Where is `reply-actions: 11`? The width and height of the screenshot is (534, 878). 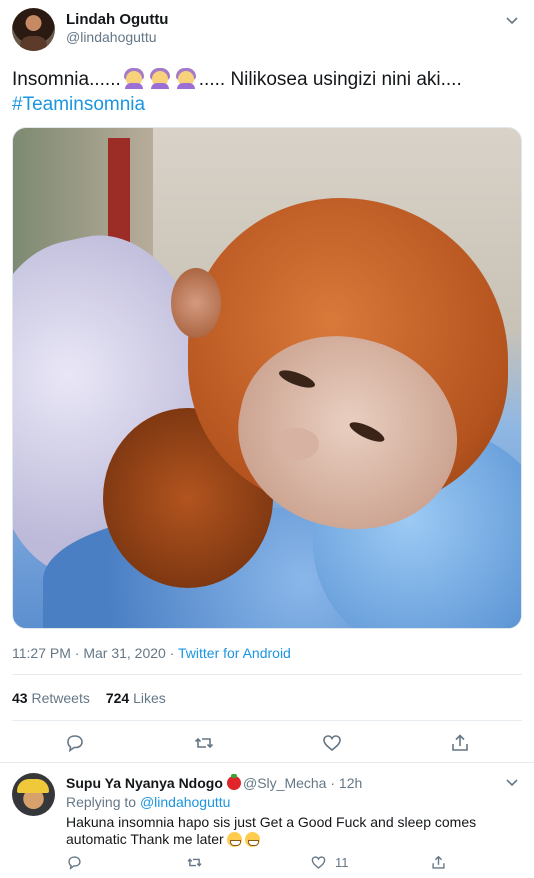 reply-actions: 11 is located at coordinates (267, 863).